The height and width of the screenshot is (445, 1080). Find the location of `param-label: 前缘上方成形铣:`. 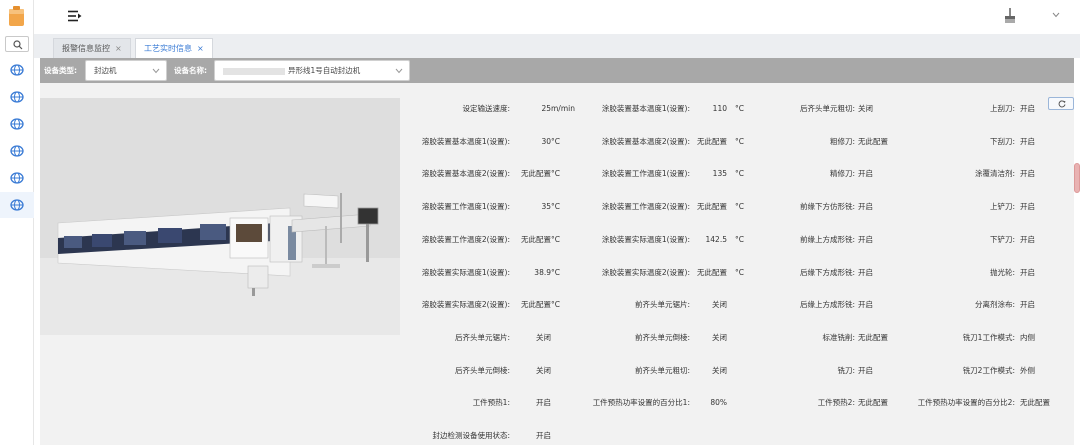

param-label: 前缘上方成形铣: is located at coordinates (827, 239).